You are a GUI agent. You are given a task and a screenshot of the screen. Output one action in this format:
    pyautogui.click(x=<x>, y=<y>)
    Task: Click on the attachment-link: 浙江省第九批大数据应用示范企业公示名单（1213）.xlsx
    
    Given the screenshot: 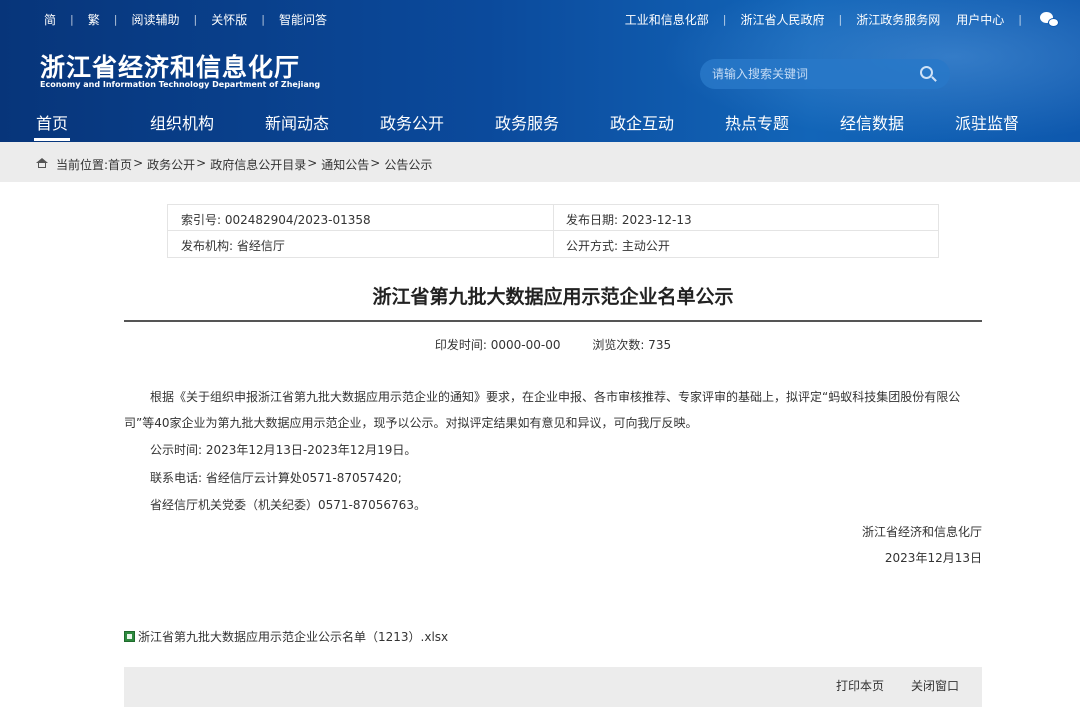 What is the action you would take?
    pyautogui.click(x=286, y=636)
    